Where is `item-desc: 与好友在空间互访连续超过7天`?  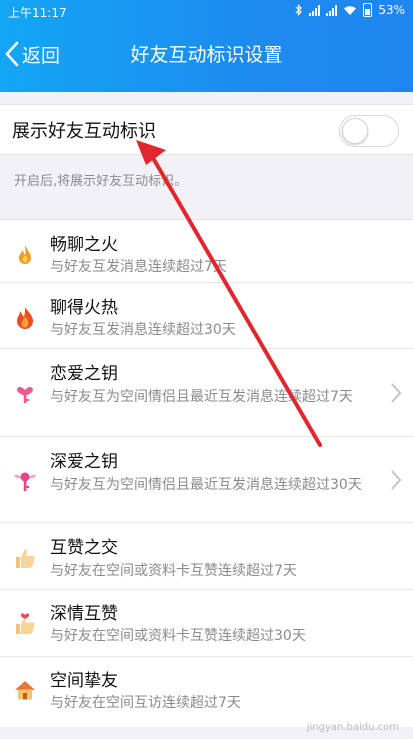
item-desc: 与好友在空间互访连续超过7天 is located at coordinates (145, 703).